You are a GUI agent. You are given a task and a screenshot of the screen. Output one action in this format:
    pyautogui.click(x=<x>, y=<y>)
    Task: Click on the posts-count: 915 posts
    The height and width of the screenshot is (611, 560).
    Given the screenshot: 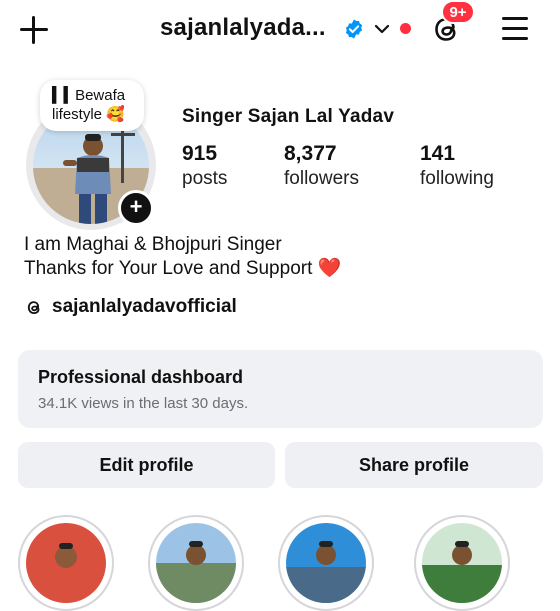 What is the action you would take?
    pyautogui.click(x=204, y=166)
    